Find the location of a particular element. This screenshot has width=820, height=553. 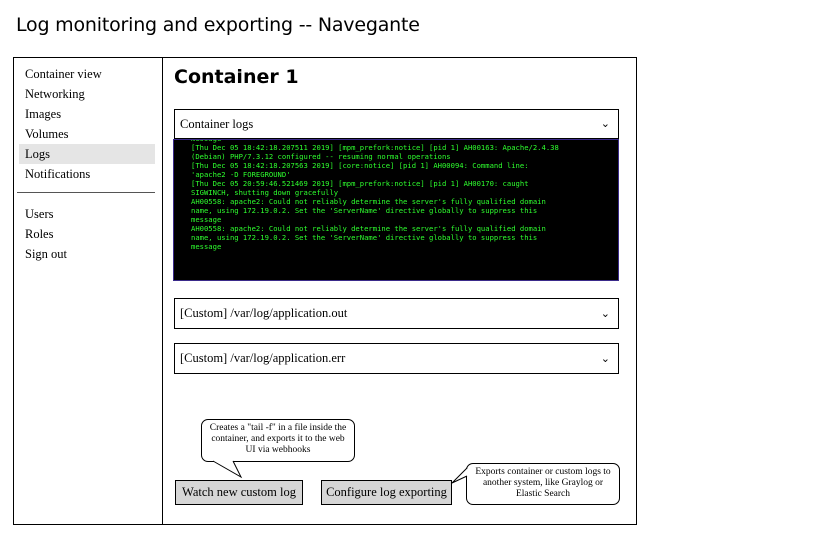

application-err-dropdown: [Custom] /var/log/application.err ⌄ is located at coordinates (396, 358).